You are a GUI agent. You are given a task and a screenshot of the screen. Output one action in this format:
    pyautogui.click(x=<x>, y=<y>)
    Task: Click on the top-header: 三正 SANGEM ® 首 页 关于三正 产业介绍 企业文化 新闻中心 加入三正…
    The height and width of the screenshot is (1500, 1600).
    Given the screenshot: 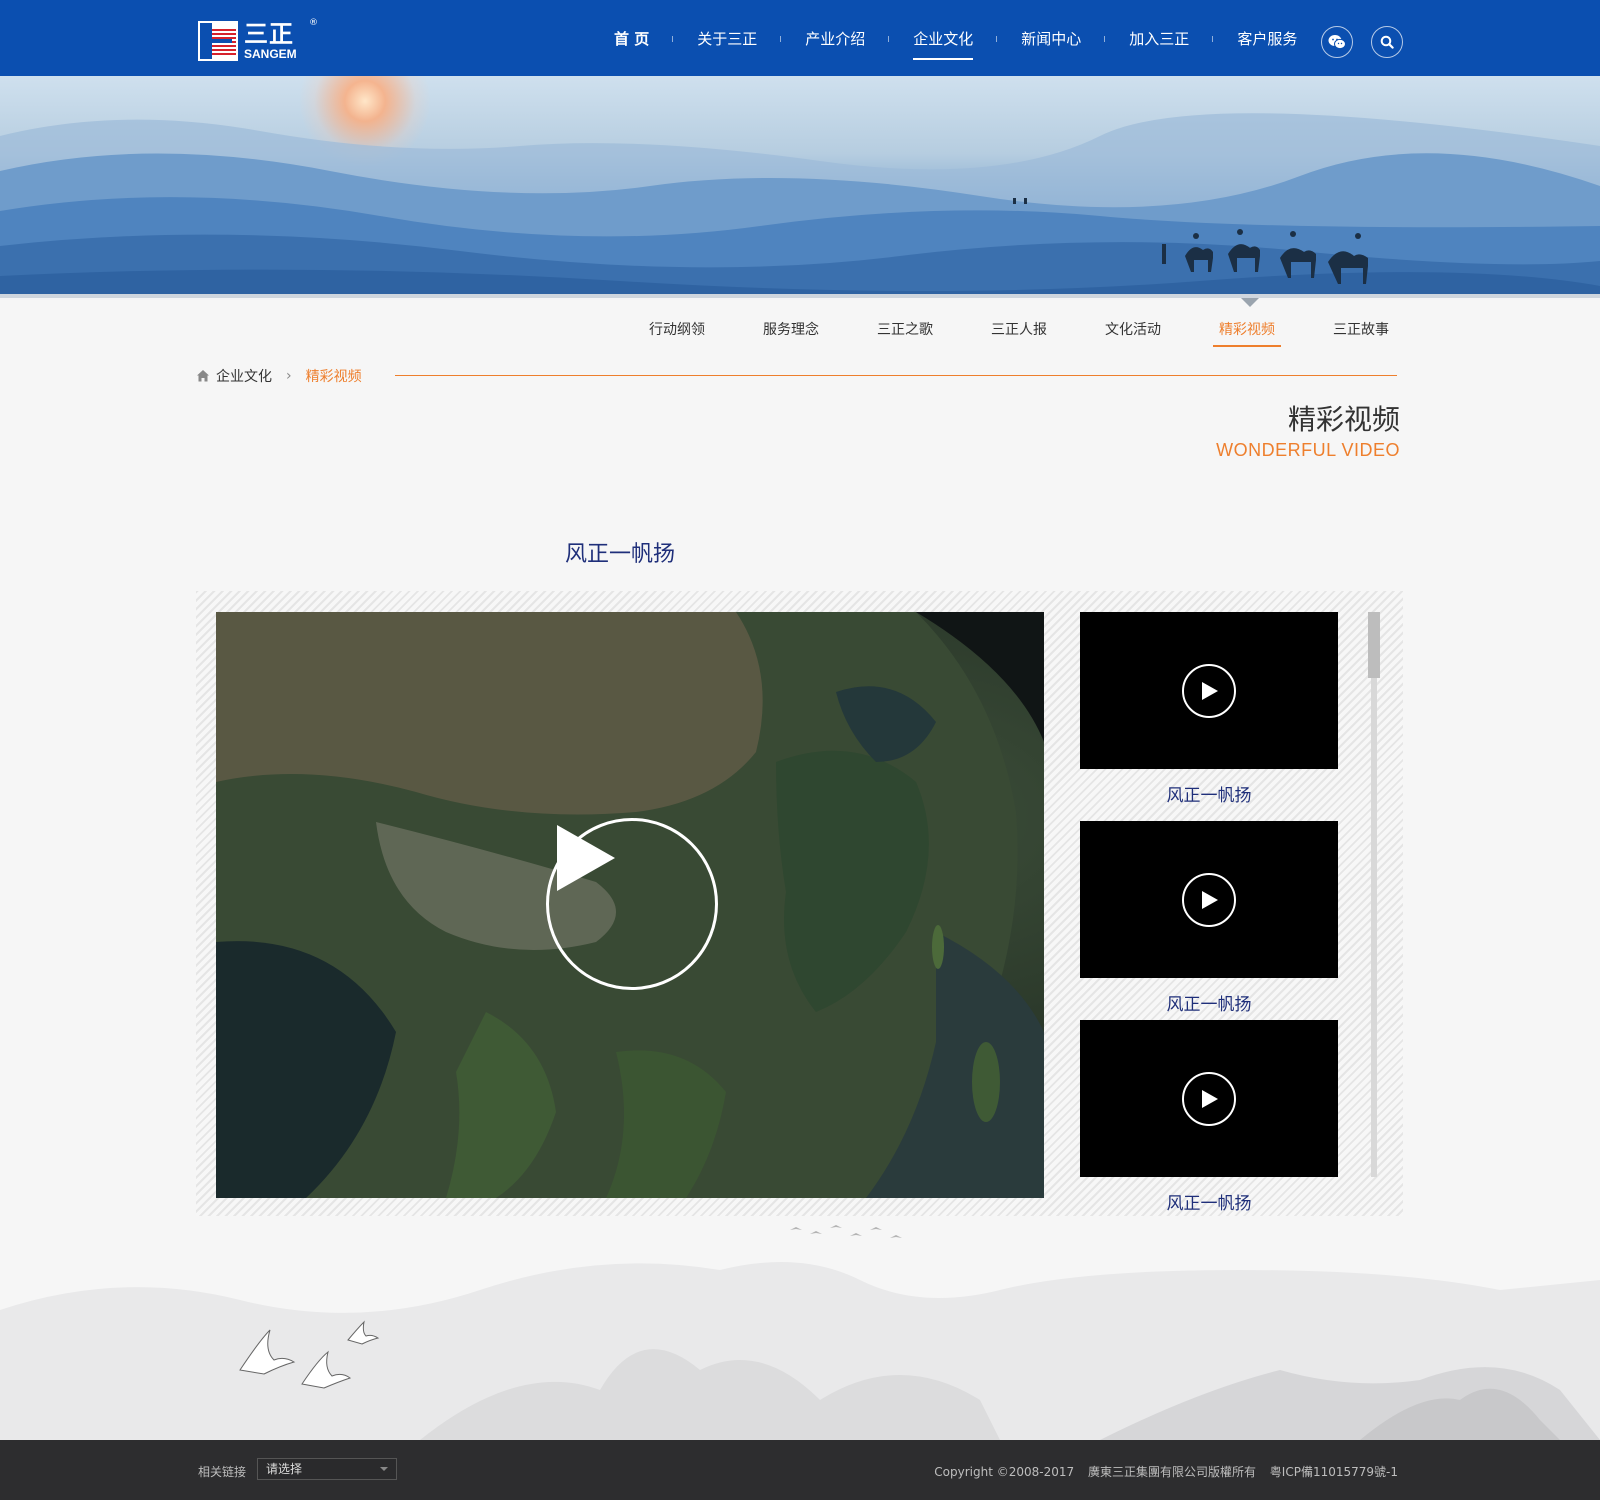 What is the action you would take?
    pyautogui.click(x=800, y=38)
    